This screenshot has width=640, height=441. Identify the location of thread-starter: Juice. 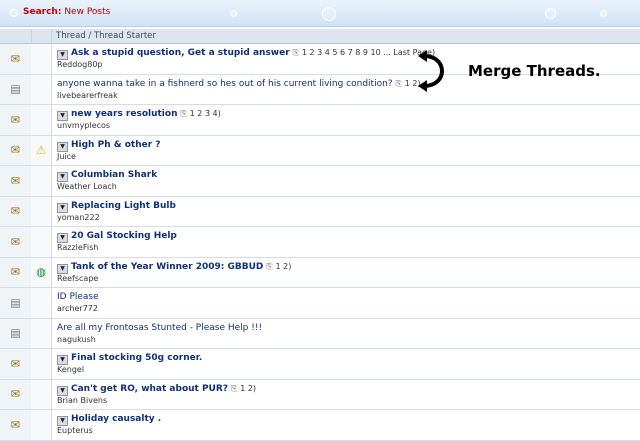
(66, 156).